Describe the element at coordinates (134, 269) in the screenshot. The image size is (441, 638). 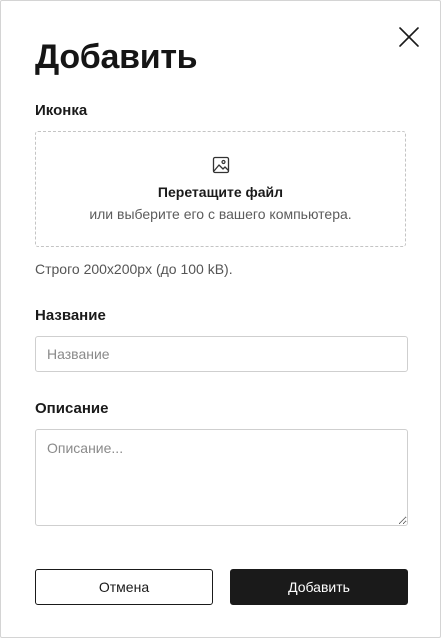
I see `icon-size-hint: Строго 200x200px (до 100 kB).` at that location.